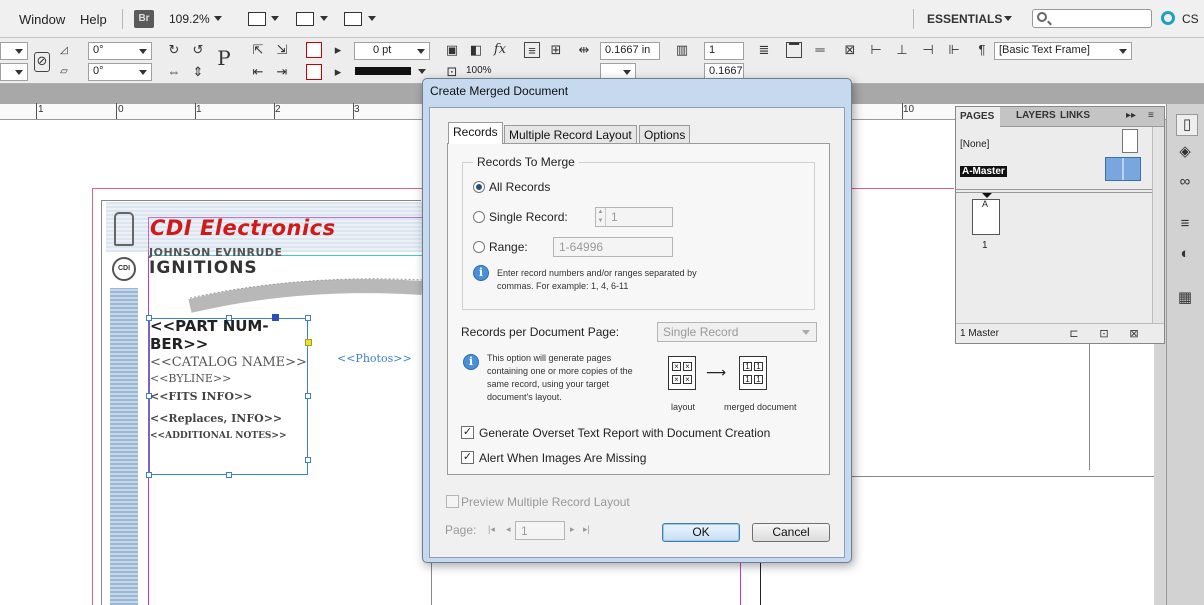  What do you see at coordinates (282, 72) in the screenshot?
I see `select-next-icon: ⇥` at bounding box center [282, 72].